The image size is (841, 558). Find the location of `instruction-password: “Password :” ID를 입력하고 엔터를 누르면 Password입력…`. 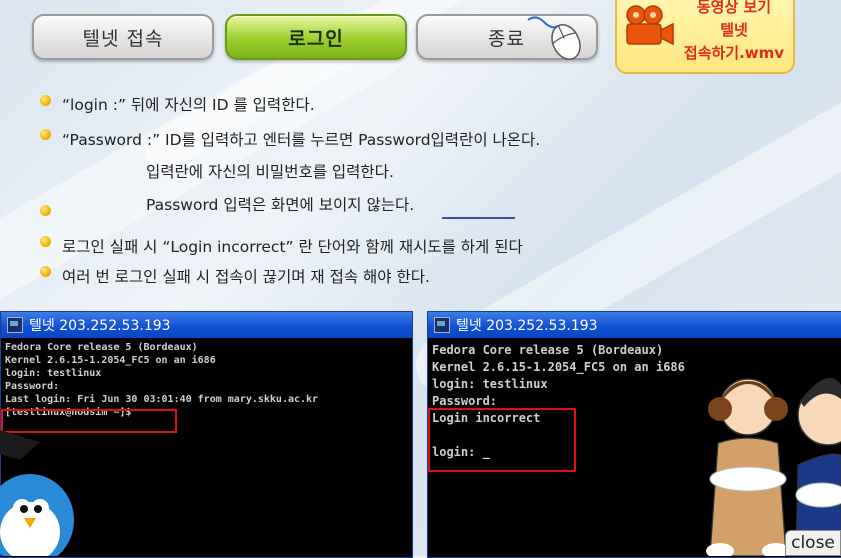

instruction-password: “Password :” ID를 입력하고 엔터를 누르면 Password입력… is located at coordinates (301, 140).